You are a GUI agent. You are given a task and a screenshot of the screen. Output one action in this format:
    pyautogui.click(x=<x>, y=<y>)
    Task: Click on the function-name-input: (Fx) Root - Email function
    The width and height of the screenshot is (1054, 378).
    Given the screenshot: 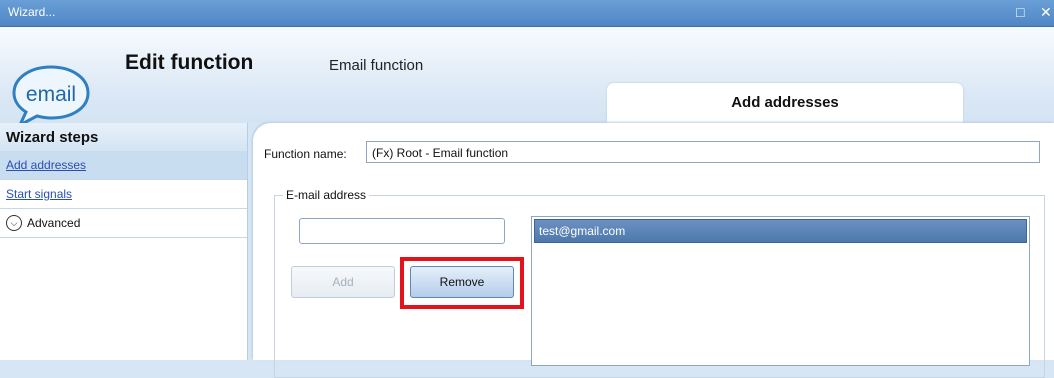 What is the action you would take?
    pyautogui.click(x=703, y=152)
    